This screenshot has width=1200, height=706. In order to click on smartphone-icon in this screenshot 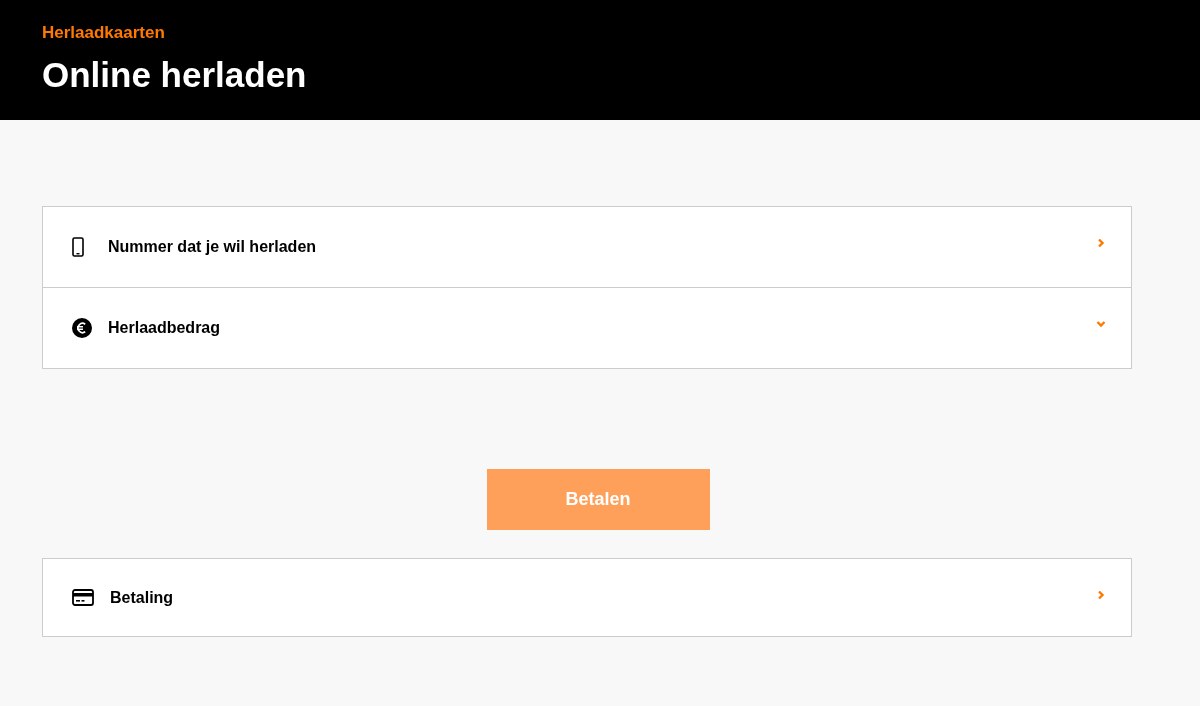, I will do `click(78, 247)`.